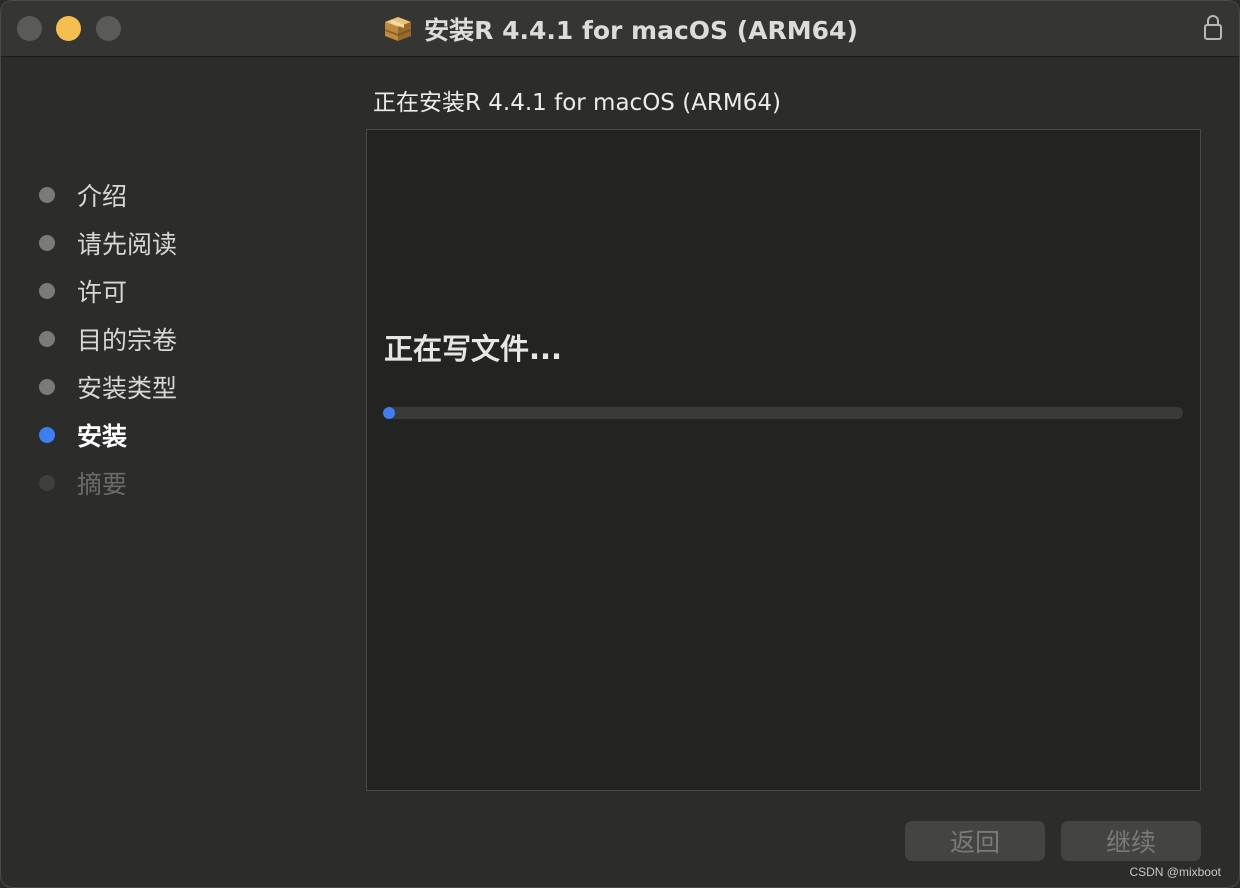 This screenshot has height=888, width=1240. I want to click on package-icon, so click(398, 29).